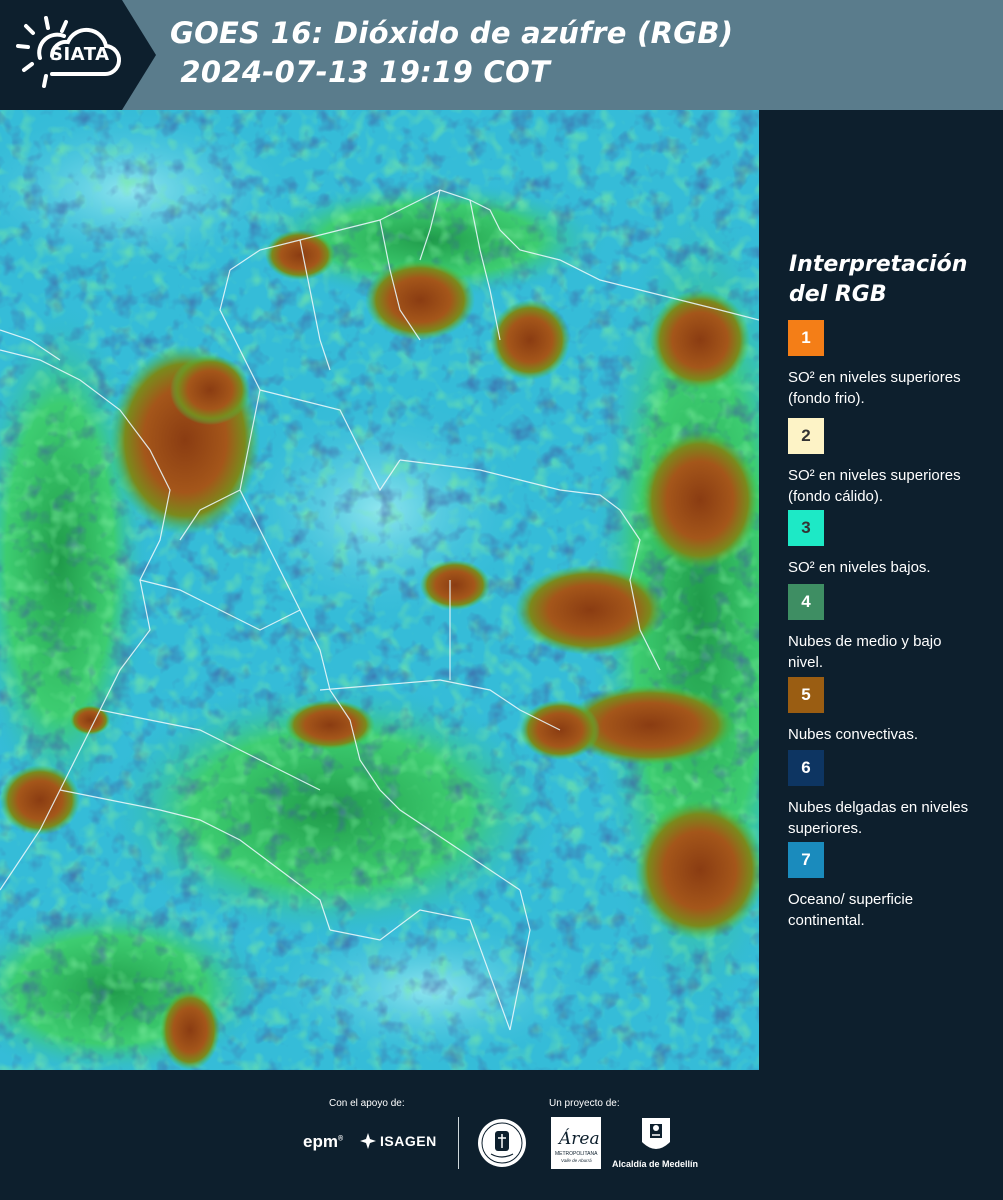 The height and width of the screenshot is (1200, 1003). I want to click on legend-number-7: 7, so click(806, 859).